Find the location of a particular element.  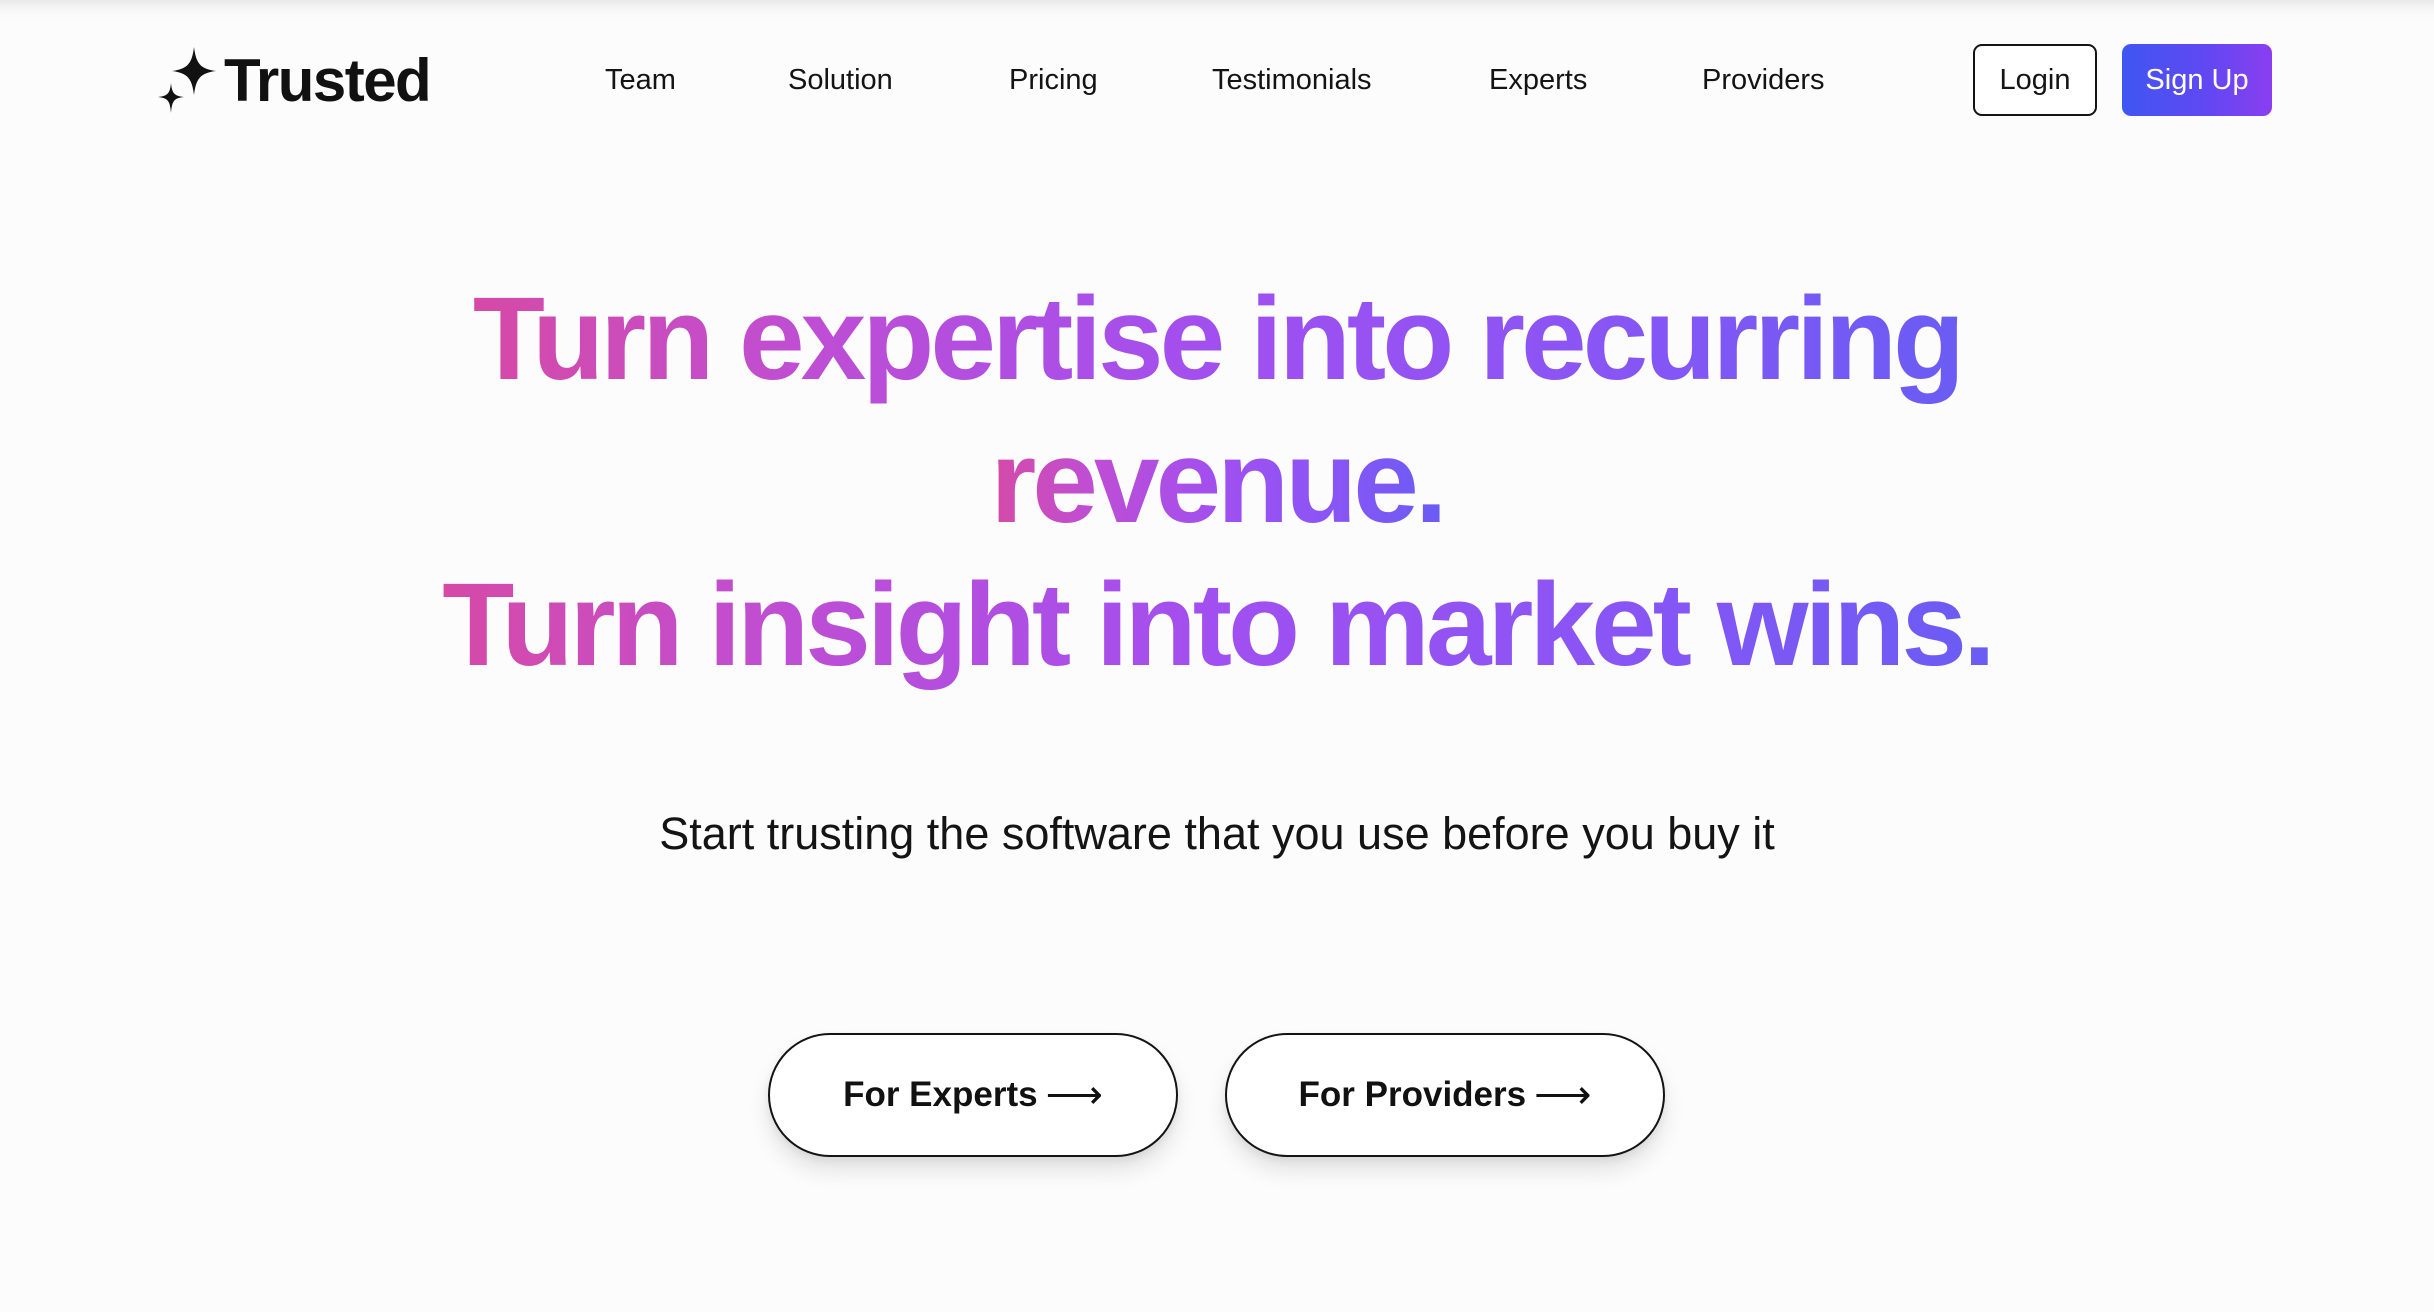

for-providers-button: For Providers ⟶ is located at coordinates (1445, 1095).